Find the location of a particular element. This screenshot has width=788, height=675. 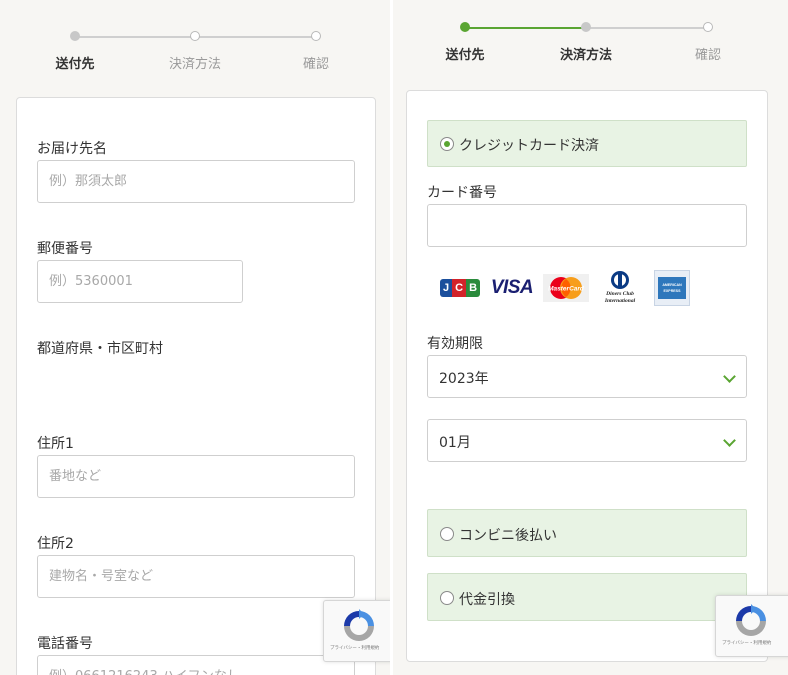

mastercard-logo: MasterCard is located at coordinates (566, 288).